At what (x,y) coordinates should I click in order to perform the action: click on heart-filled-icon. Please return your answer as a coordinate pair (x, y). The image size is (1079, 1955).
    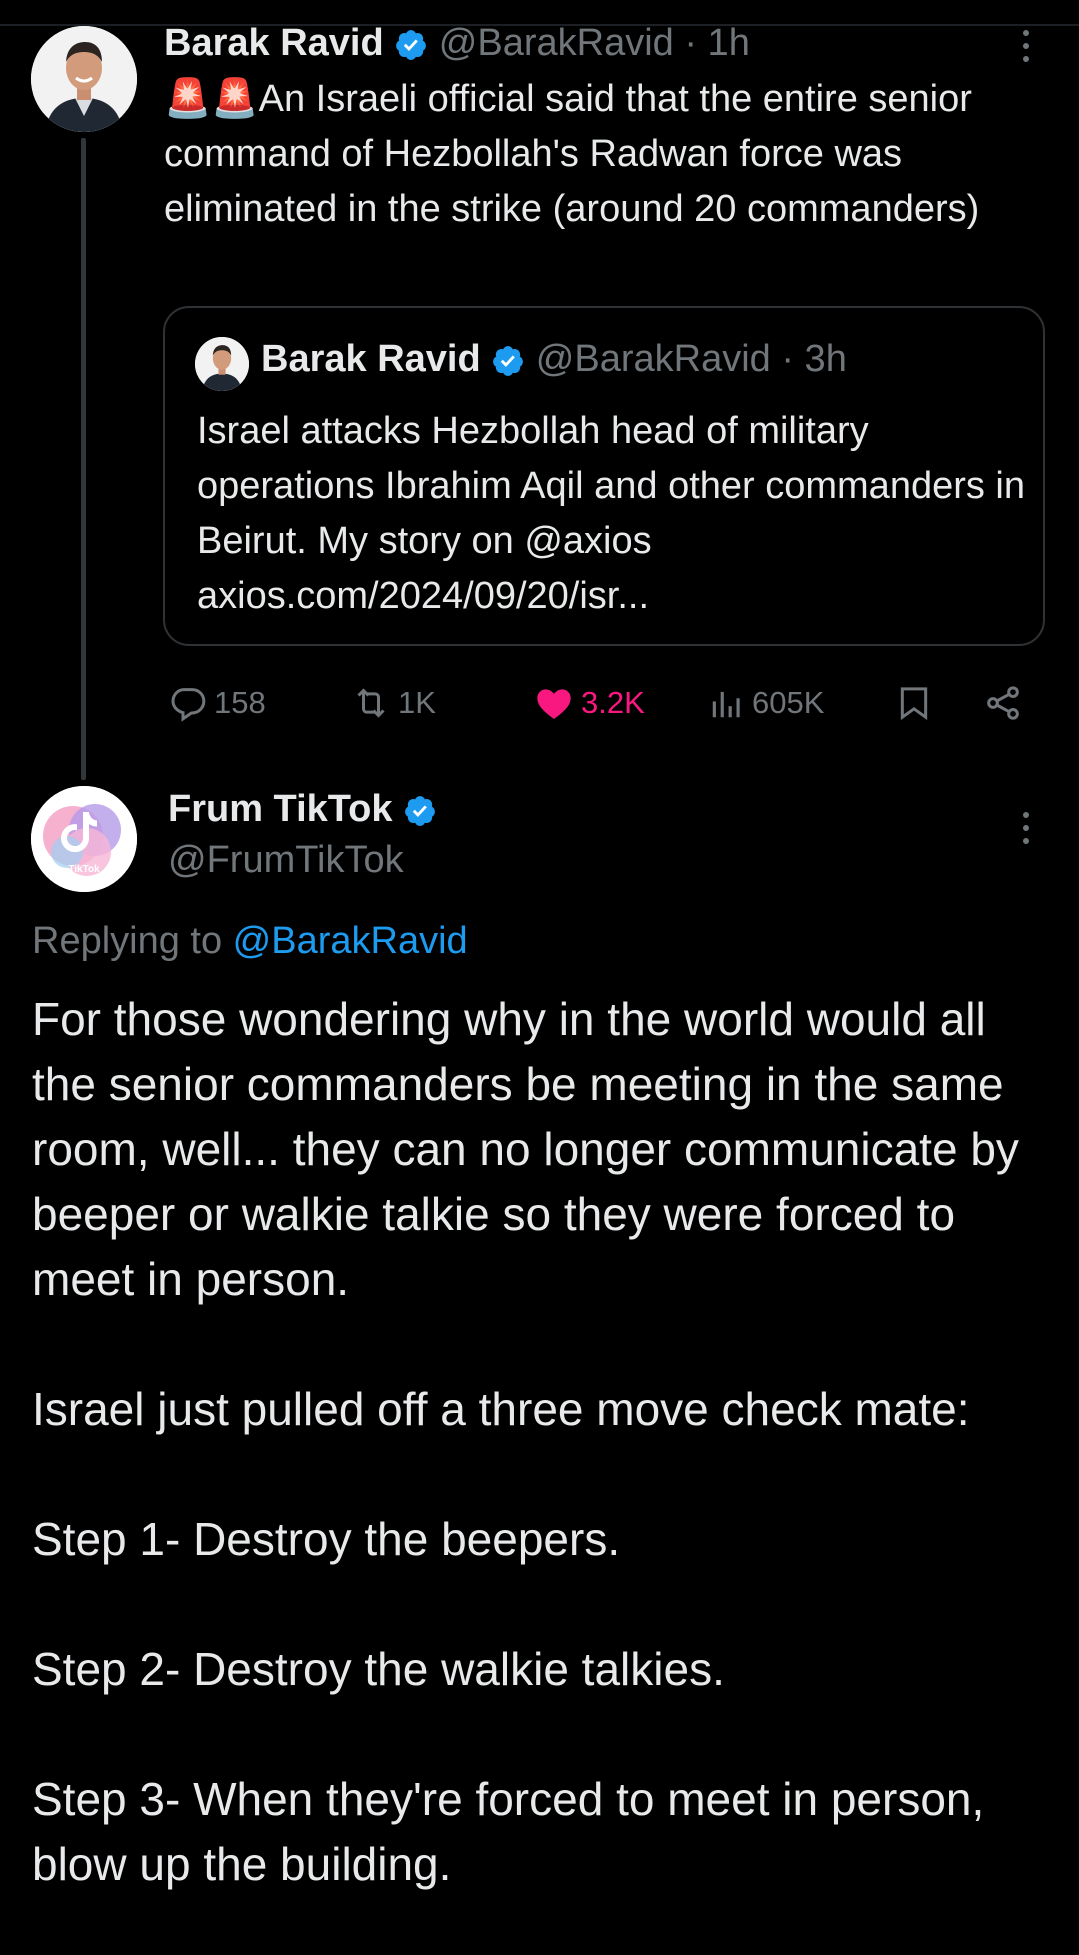
    Looking at the image, I should click on (554, 704).